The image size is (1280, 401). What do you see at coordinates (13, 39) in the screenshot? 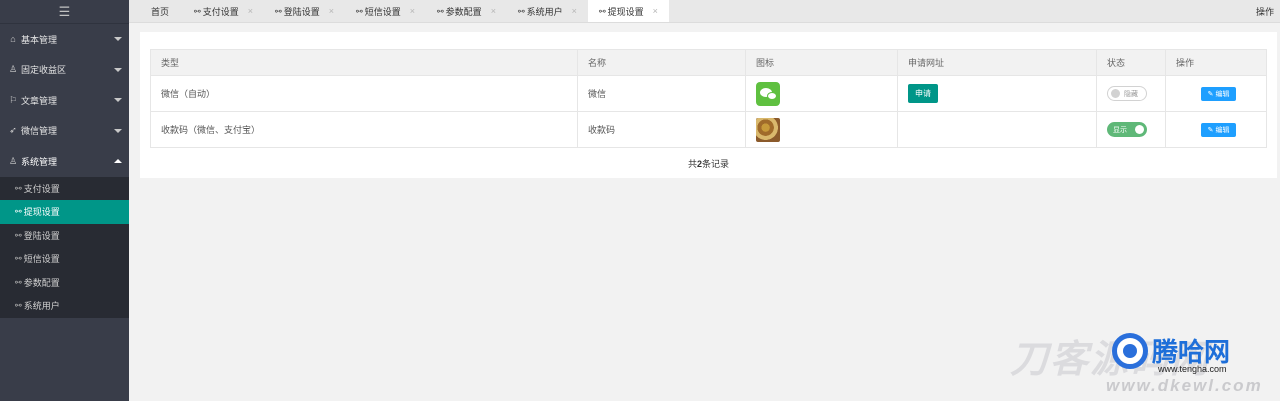
I see `home-icon: ⌂` at bounding box center [13, 39].